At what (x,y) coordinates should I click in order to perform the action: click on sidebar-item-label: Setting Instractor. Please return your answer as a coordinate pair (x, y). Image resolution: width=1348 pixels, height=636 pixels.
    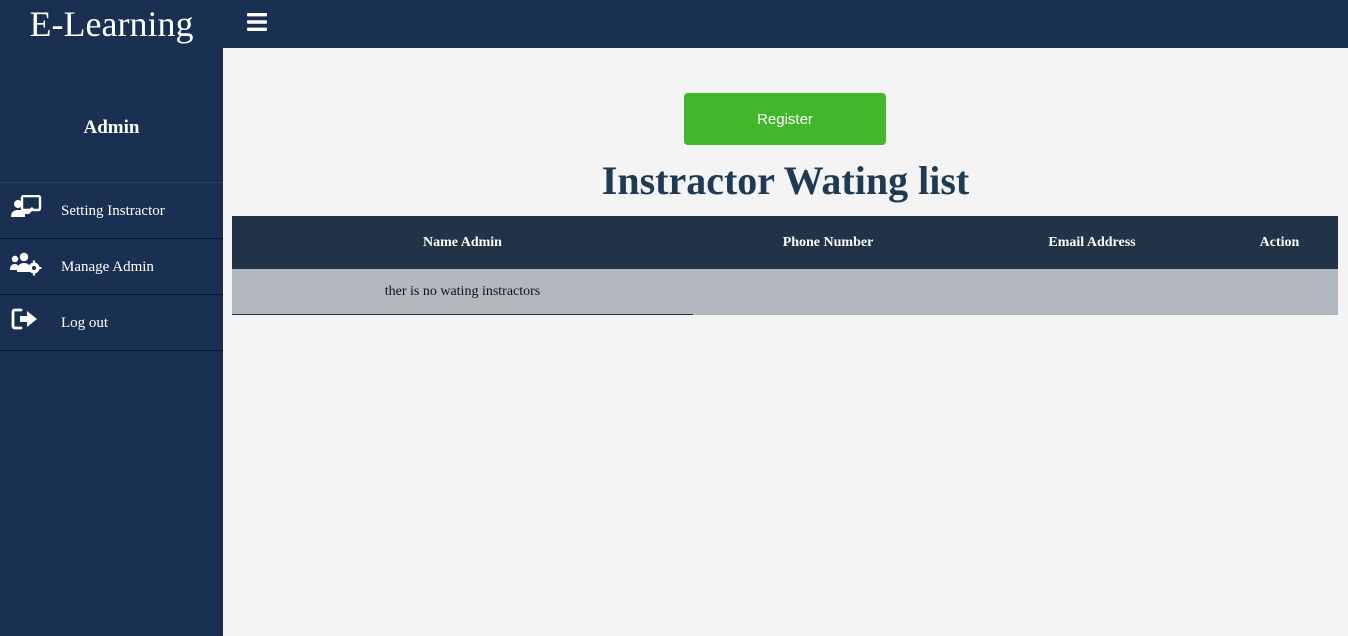
    Looking at the image, I should click on (113, 211).